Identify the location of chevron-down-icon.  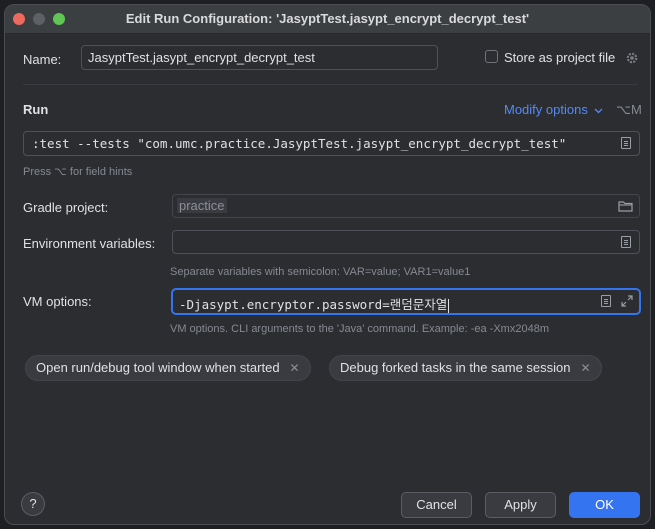
(598, 110).